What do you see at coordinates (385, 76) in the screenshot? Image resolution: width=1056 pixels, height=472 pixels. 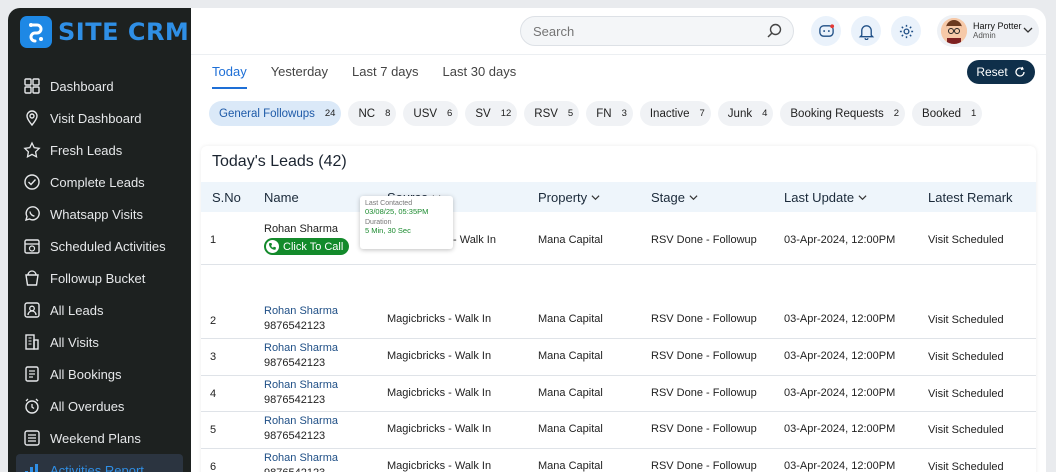 I see `tab-last-7-days: Last 7 days` at bounding box center [385, 76].